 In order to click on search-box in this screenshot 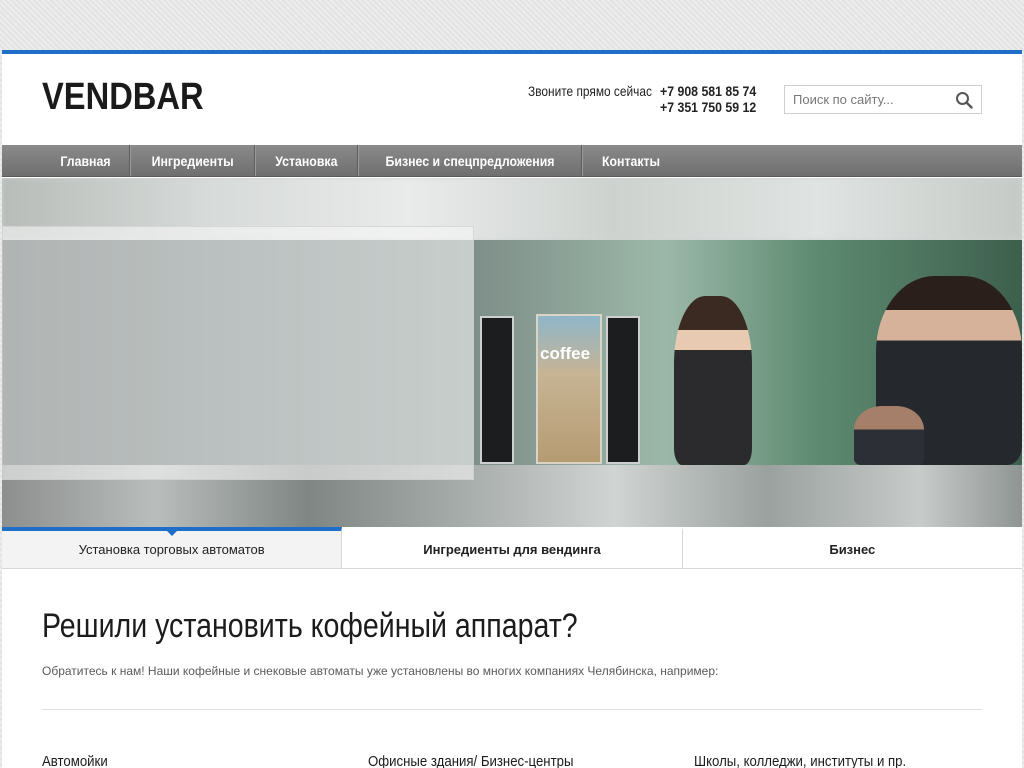, I will do `click(883, 99)`.